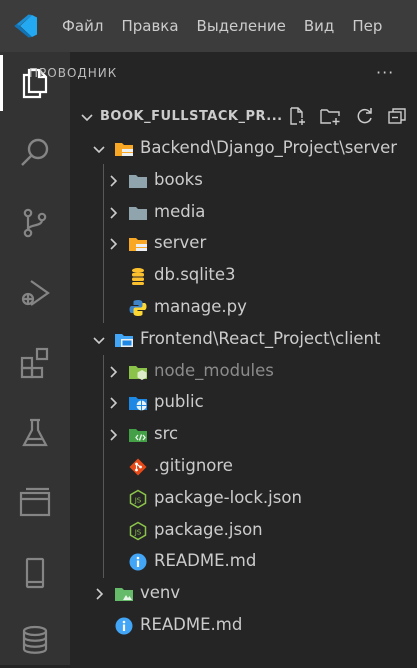 The height and width of the screenshot is (668, 417). What do you see at coordinates (35, 223) in the screenshot?
I see `source-control-icon` at bounding box center [35, 223].